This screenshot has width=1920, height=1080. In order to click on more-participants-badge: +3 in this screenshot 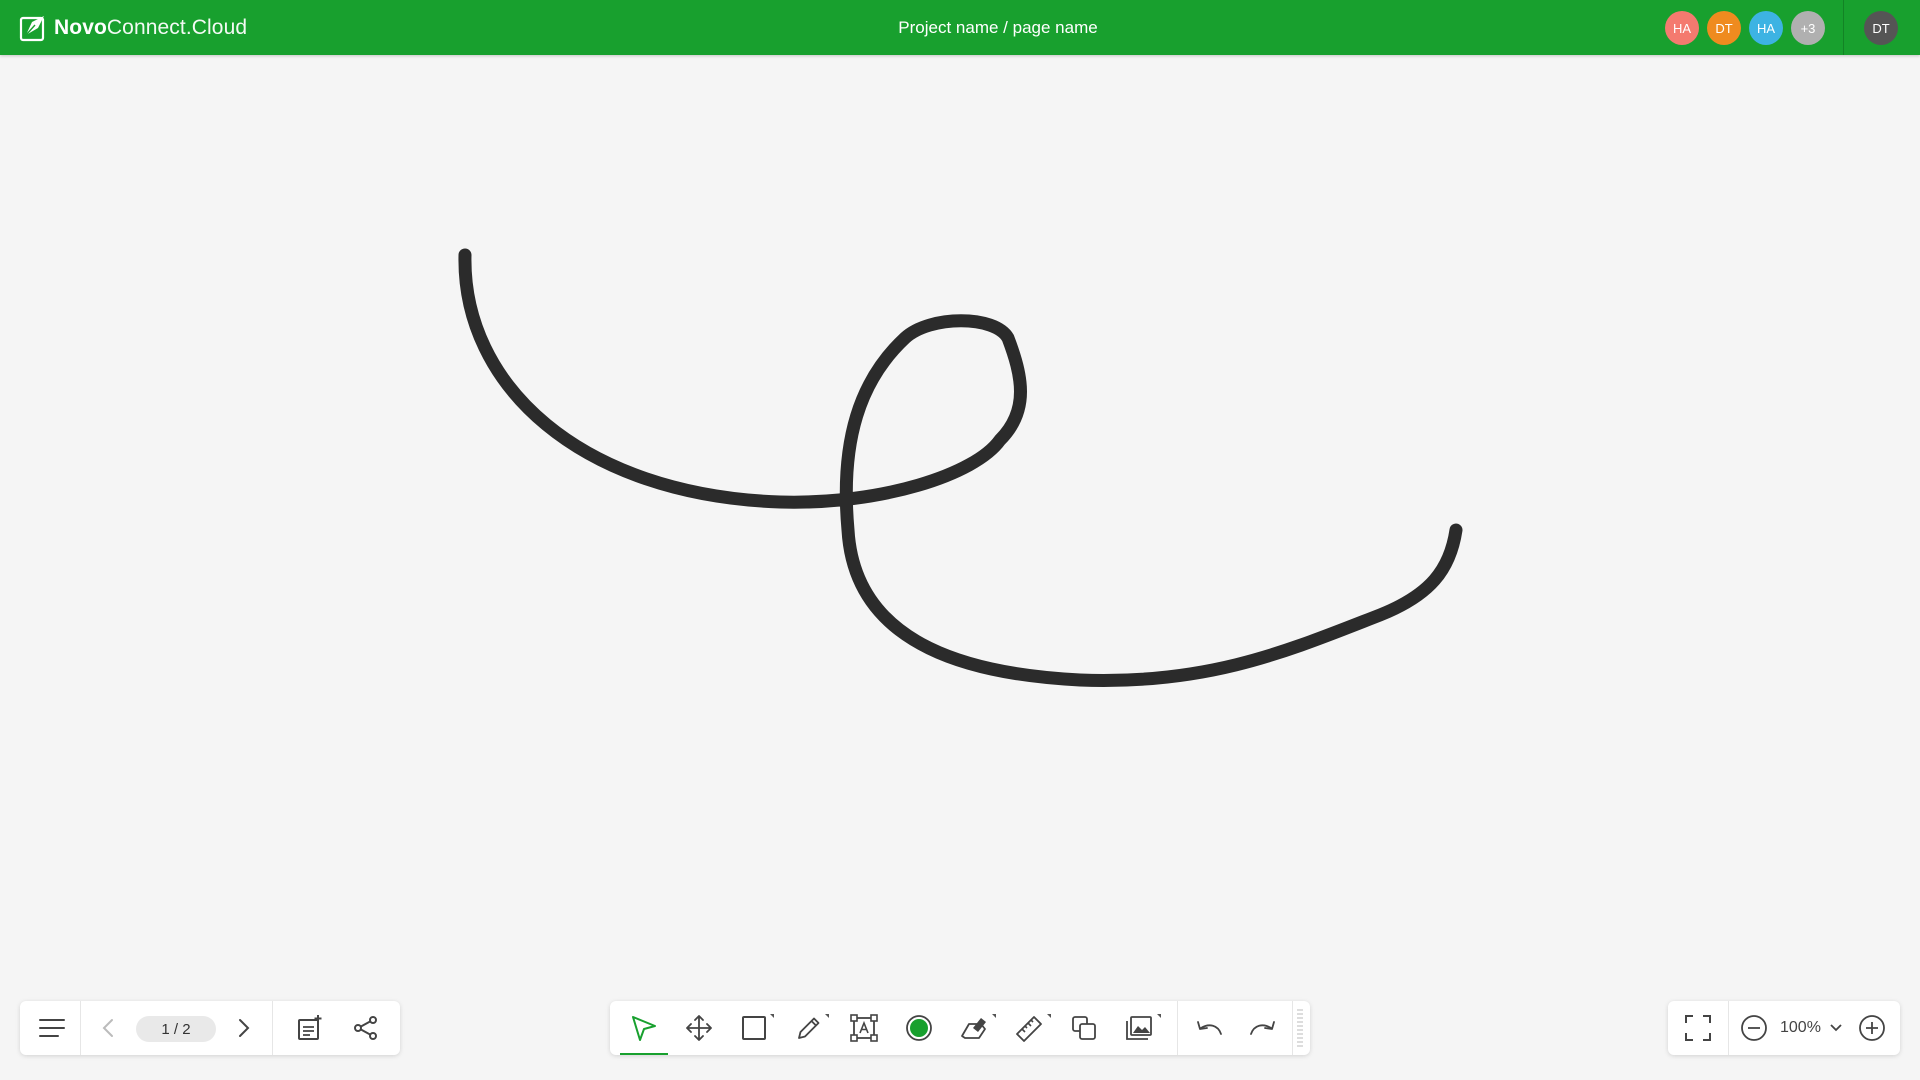, I will do `click(1808, 28)`.